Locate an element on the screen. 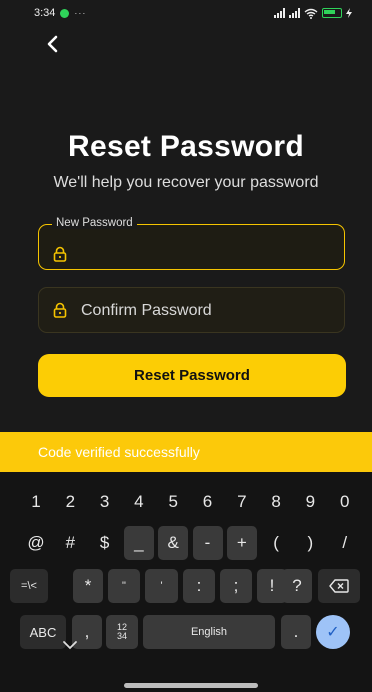  new-password-field: New Password is located at coordinates (191, 244).